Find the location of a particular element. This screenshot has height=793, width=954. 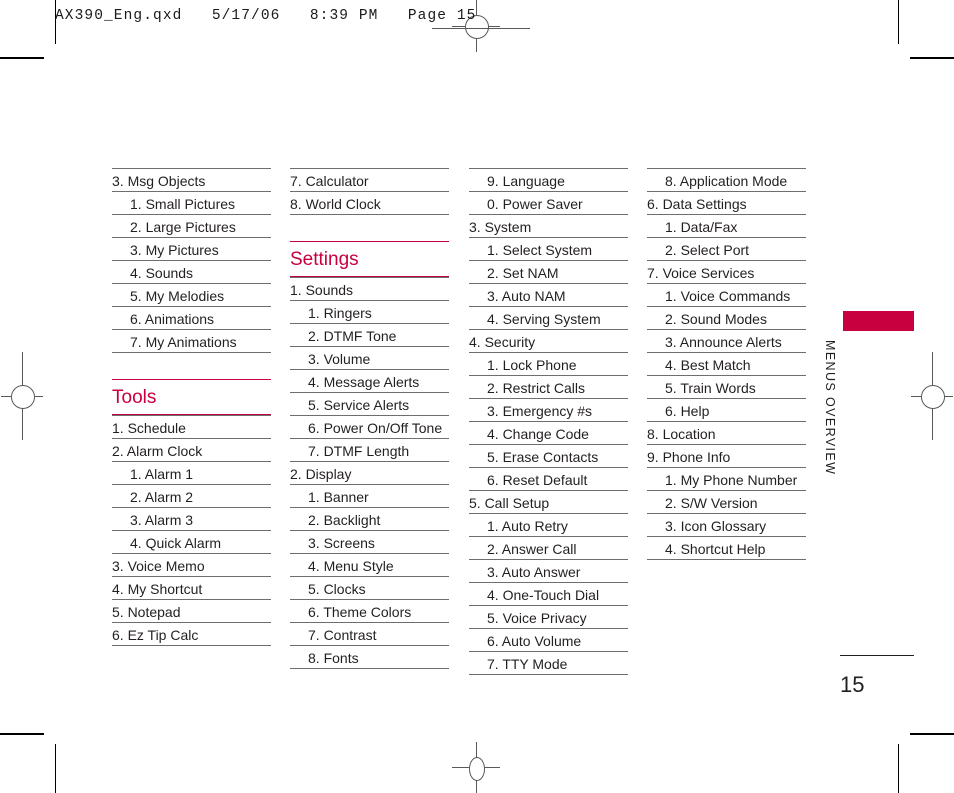

menu-entry: 6. Help is located at coordinates (726, 409).